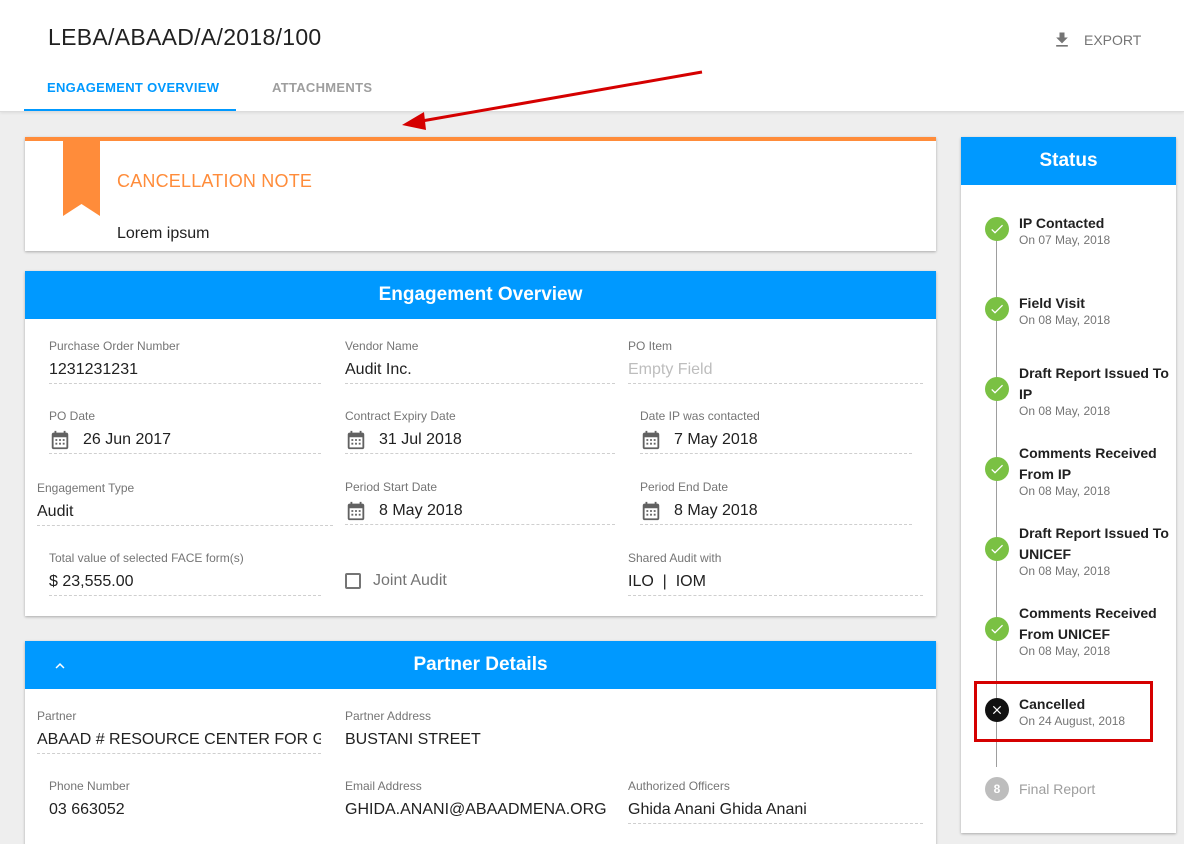  What do you see at coordinates (413, 739) in the screenshot?
I see `partner-address-value: BUSTANI STREET` at bounding box center [413, 739].